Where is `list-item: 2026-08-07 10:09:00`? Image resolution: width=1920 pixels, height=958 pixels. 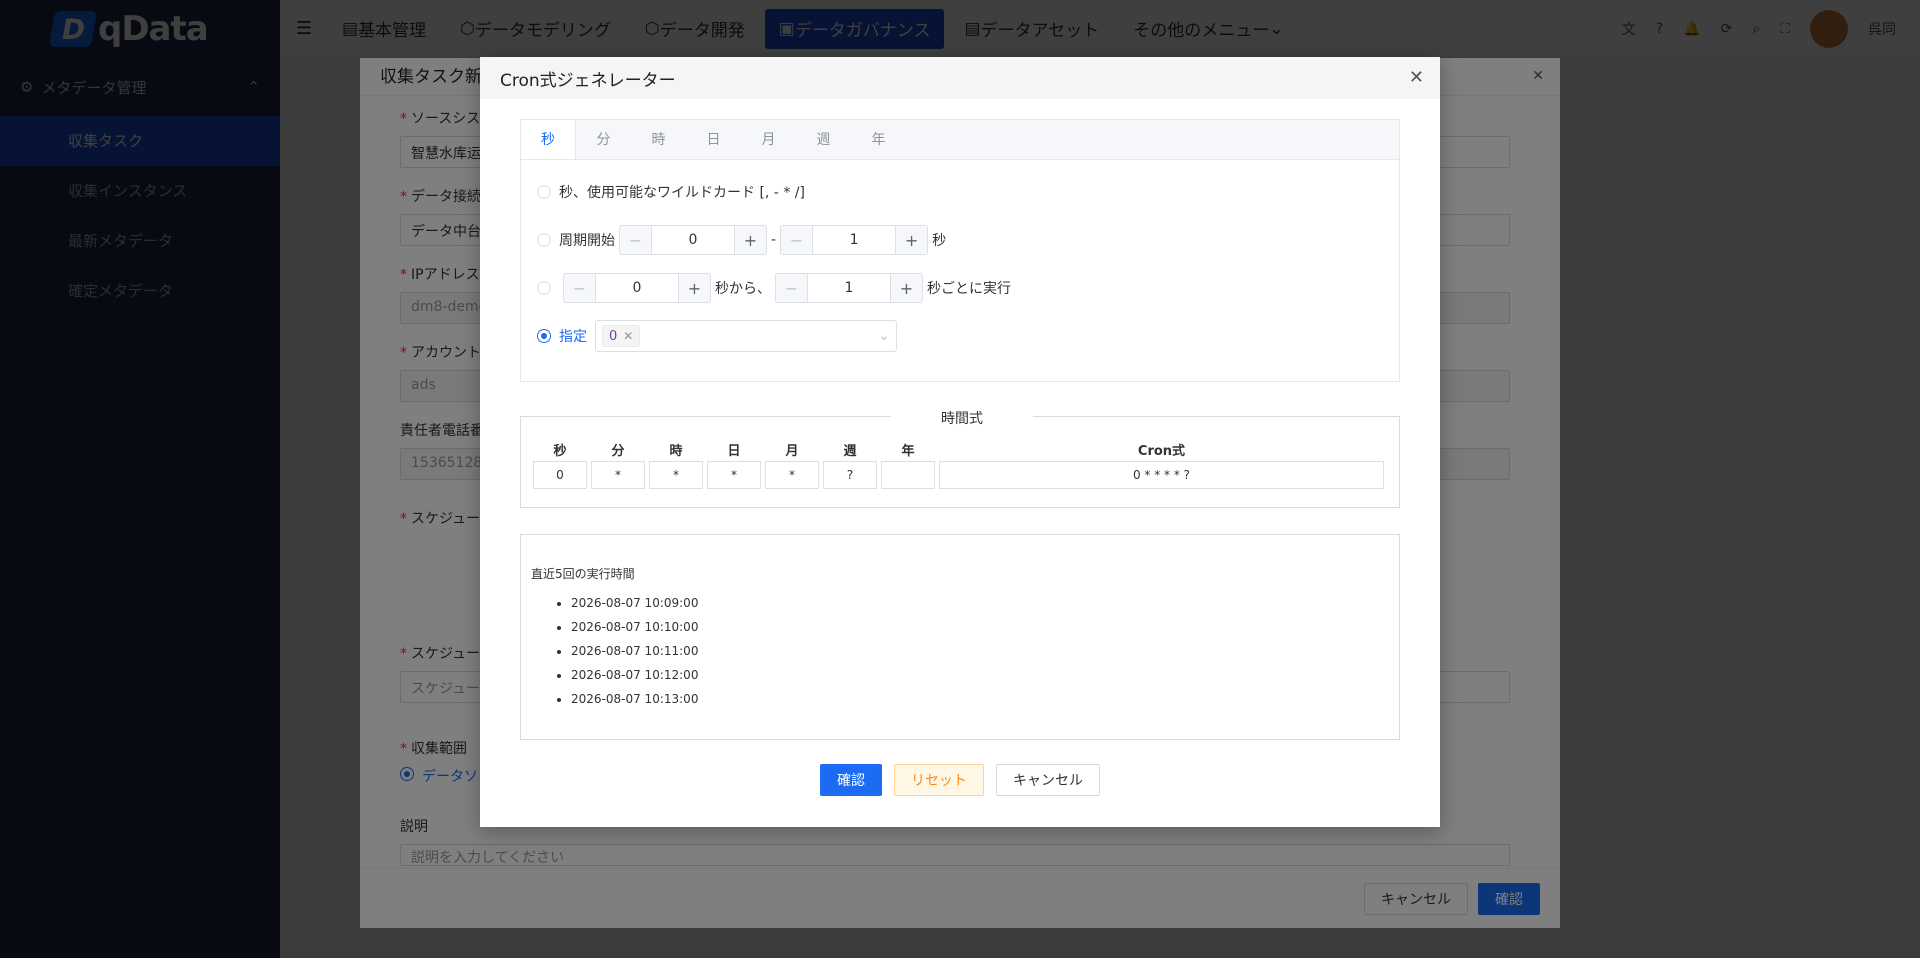
list-item: 2026-08-07 10:09:00 is located at coordinates (980, 608).